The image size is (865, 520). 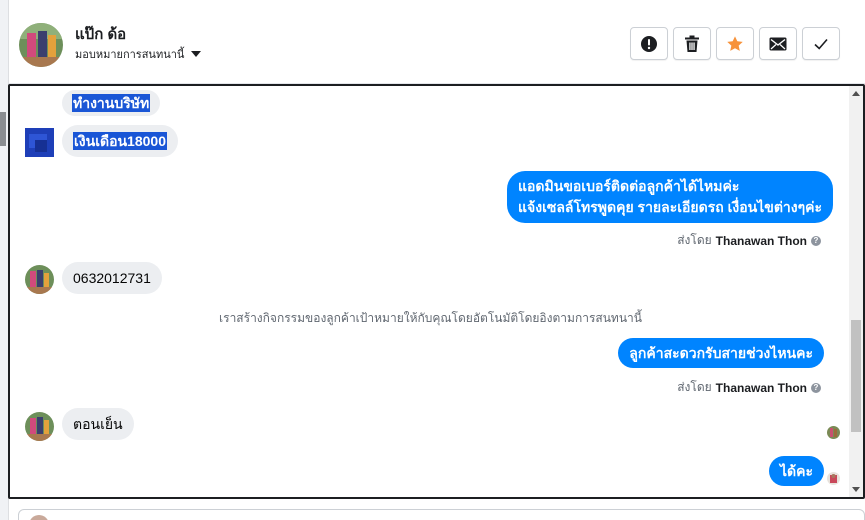 I want to click on outgoing-message: ได้คะ, so click(x=796, y=471).